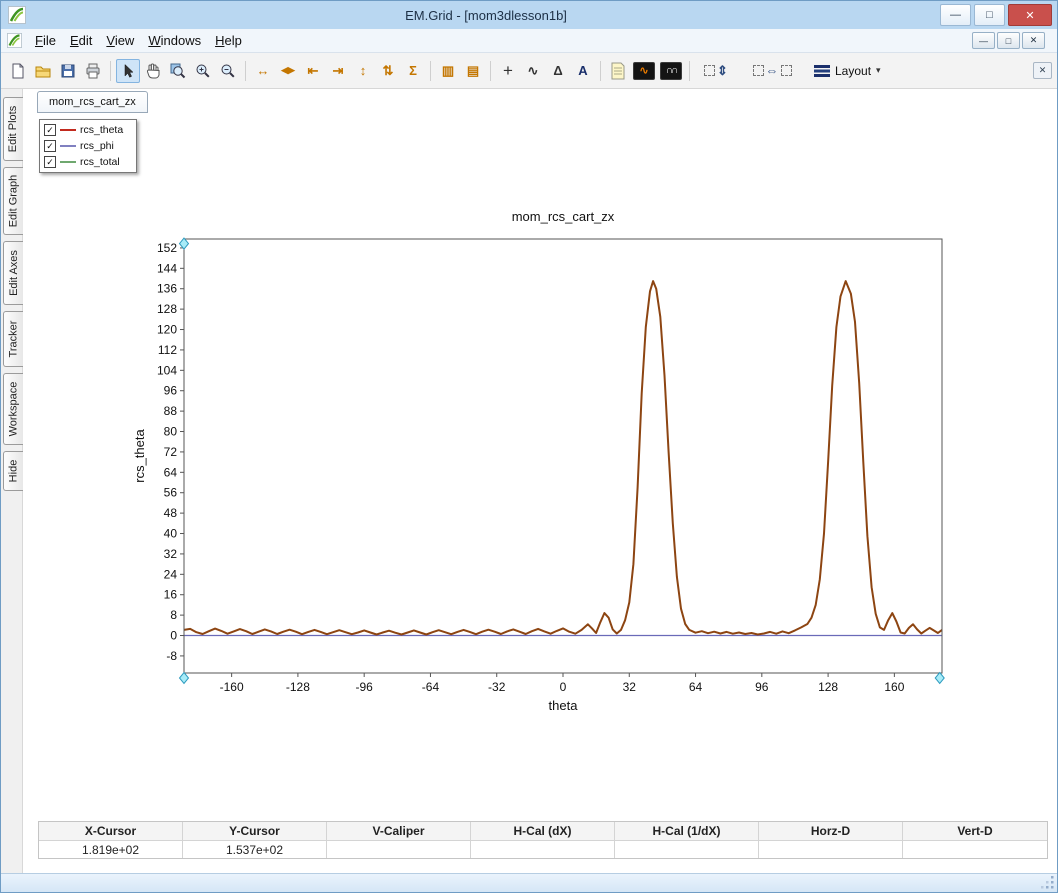 The width and height of the screenshot is (1058, 893). I want to click on svg-text: 8, so click(173, 615).